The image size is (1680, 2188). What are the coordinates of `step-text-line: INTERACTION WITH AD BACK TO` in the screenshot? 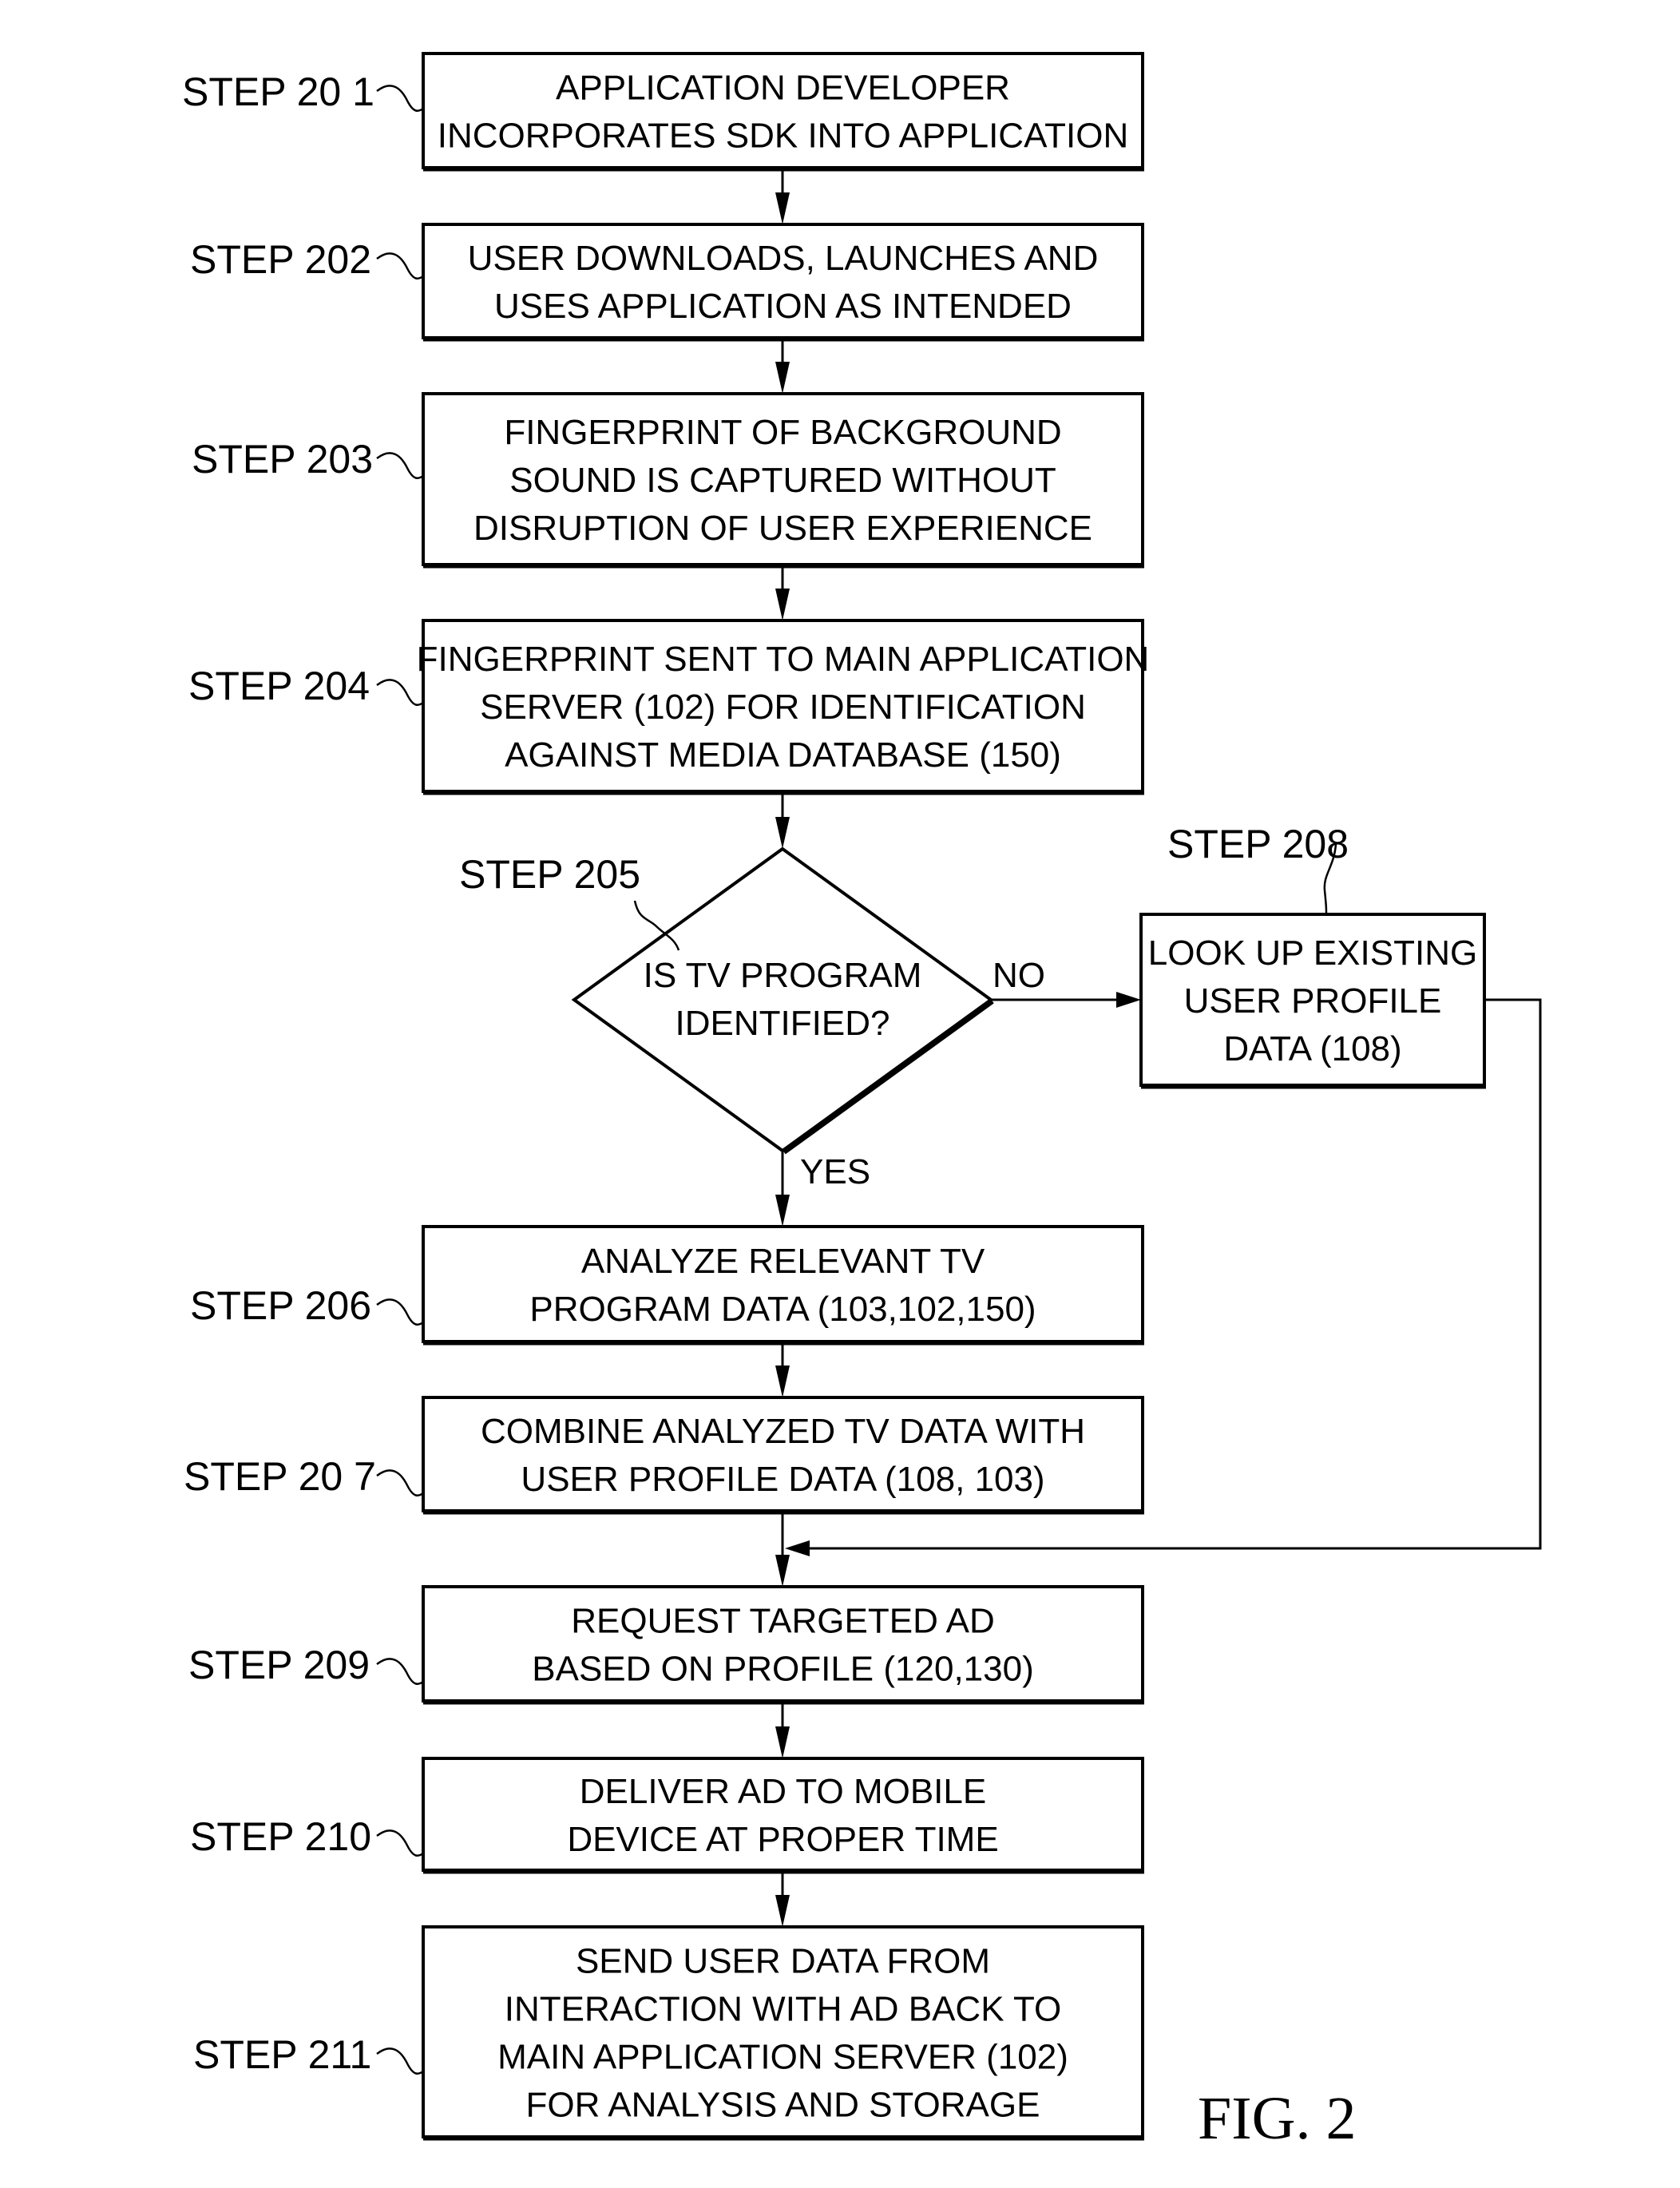 It's located at (784, 2010).